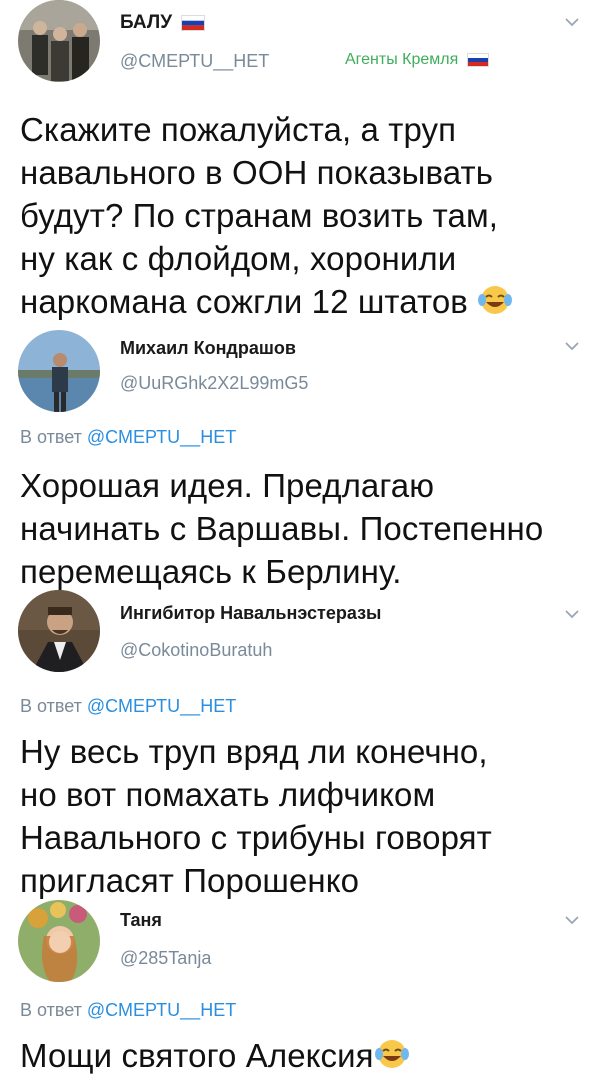  What do you see at coordinates (214, 383) in the screenshot?
I see `author-handle: @UuRGhk2X2L99mG5` at bounding box center [214, 383].